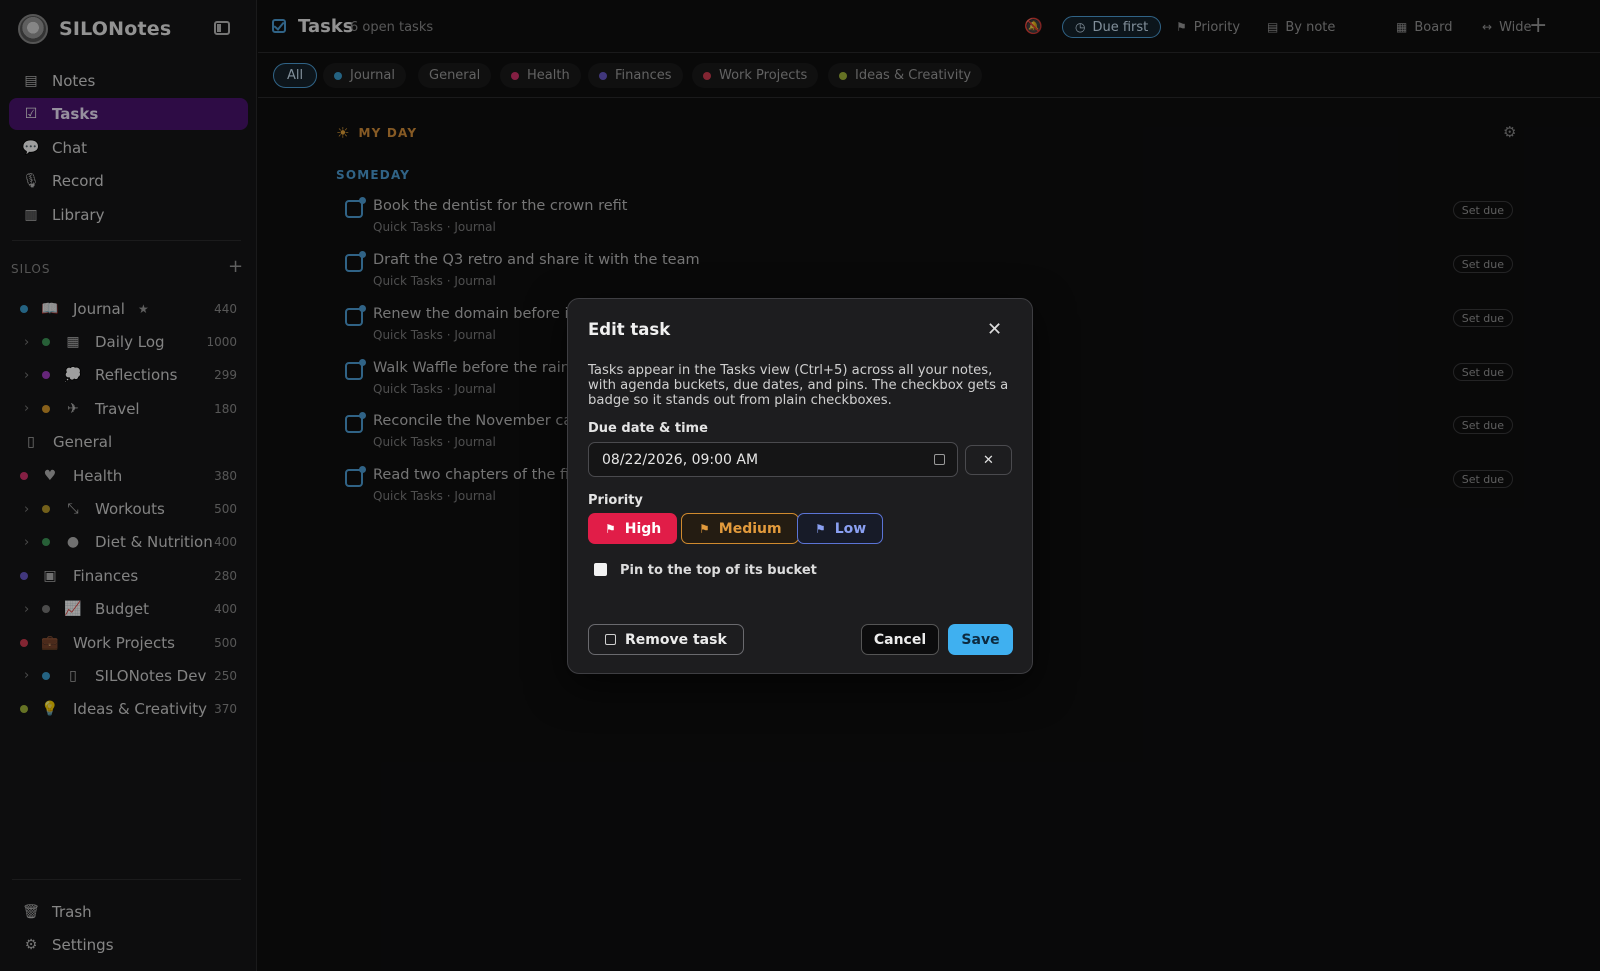 The width and height of the screenshot is (1600, 971). I want to click on priority-label: Priority, so click(615, 500).